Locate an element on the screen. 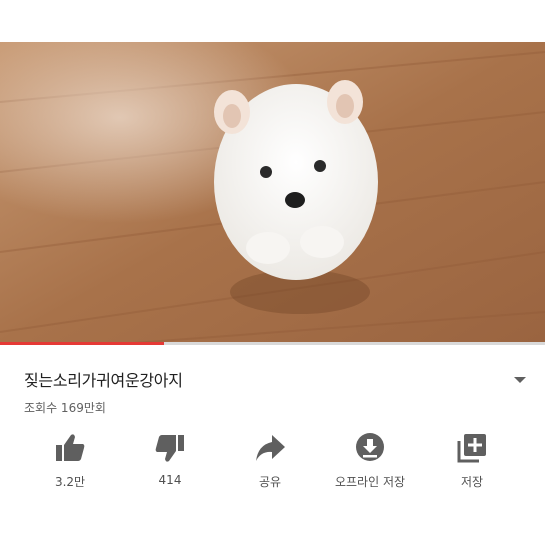  thumbs-up-icon is located at coordinates (70, 447).